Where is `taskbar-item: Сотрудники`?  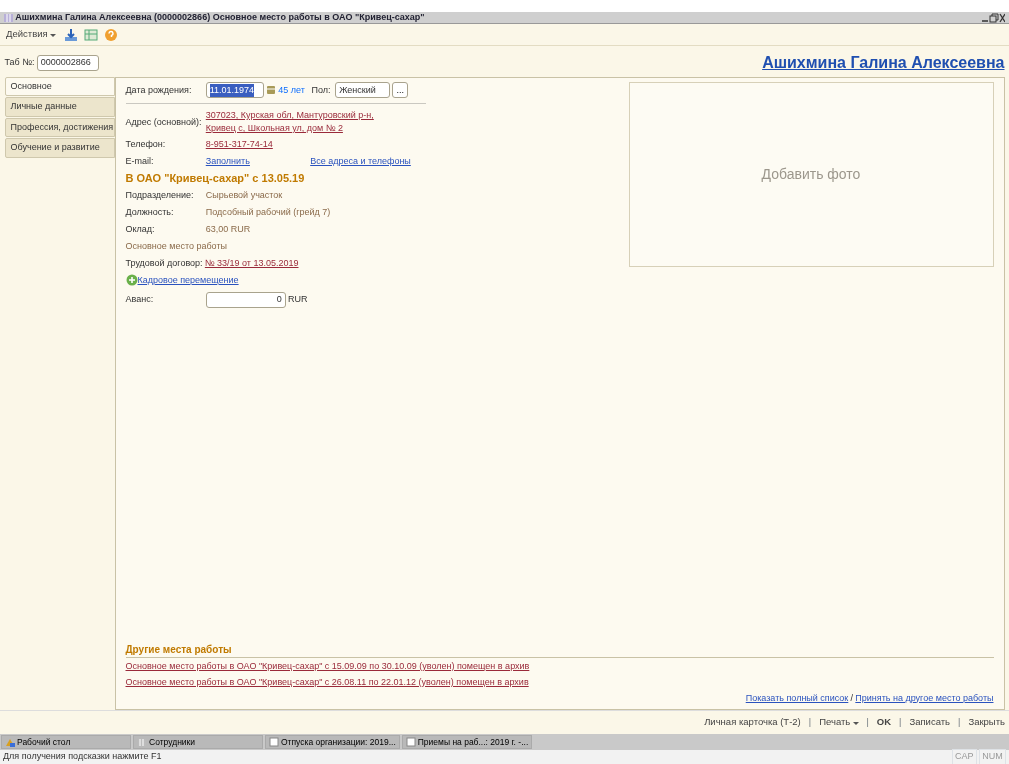
taskbar-item: Сотрудники is located at coordinates (198, 742).